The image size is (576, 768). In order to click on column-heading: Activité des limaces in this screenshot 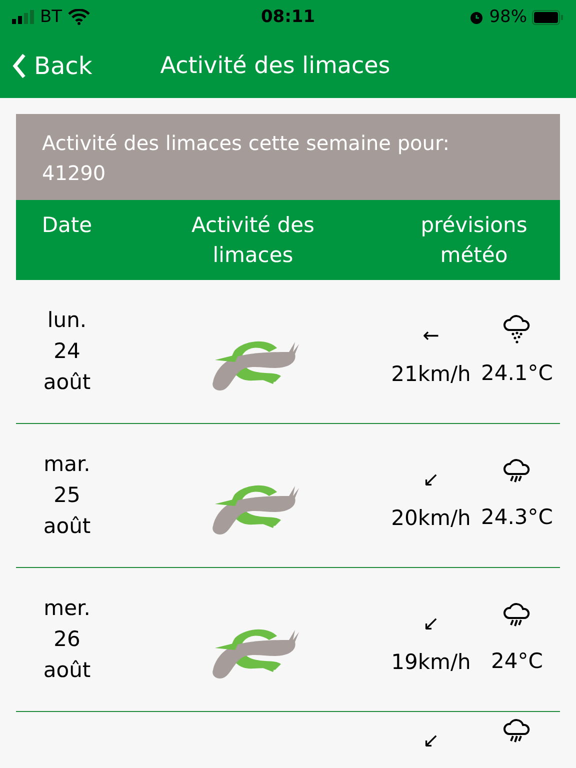, I will do `click(253, 240)`.